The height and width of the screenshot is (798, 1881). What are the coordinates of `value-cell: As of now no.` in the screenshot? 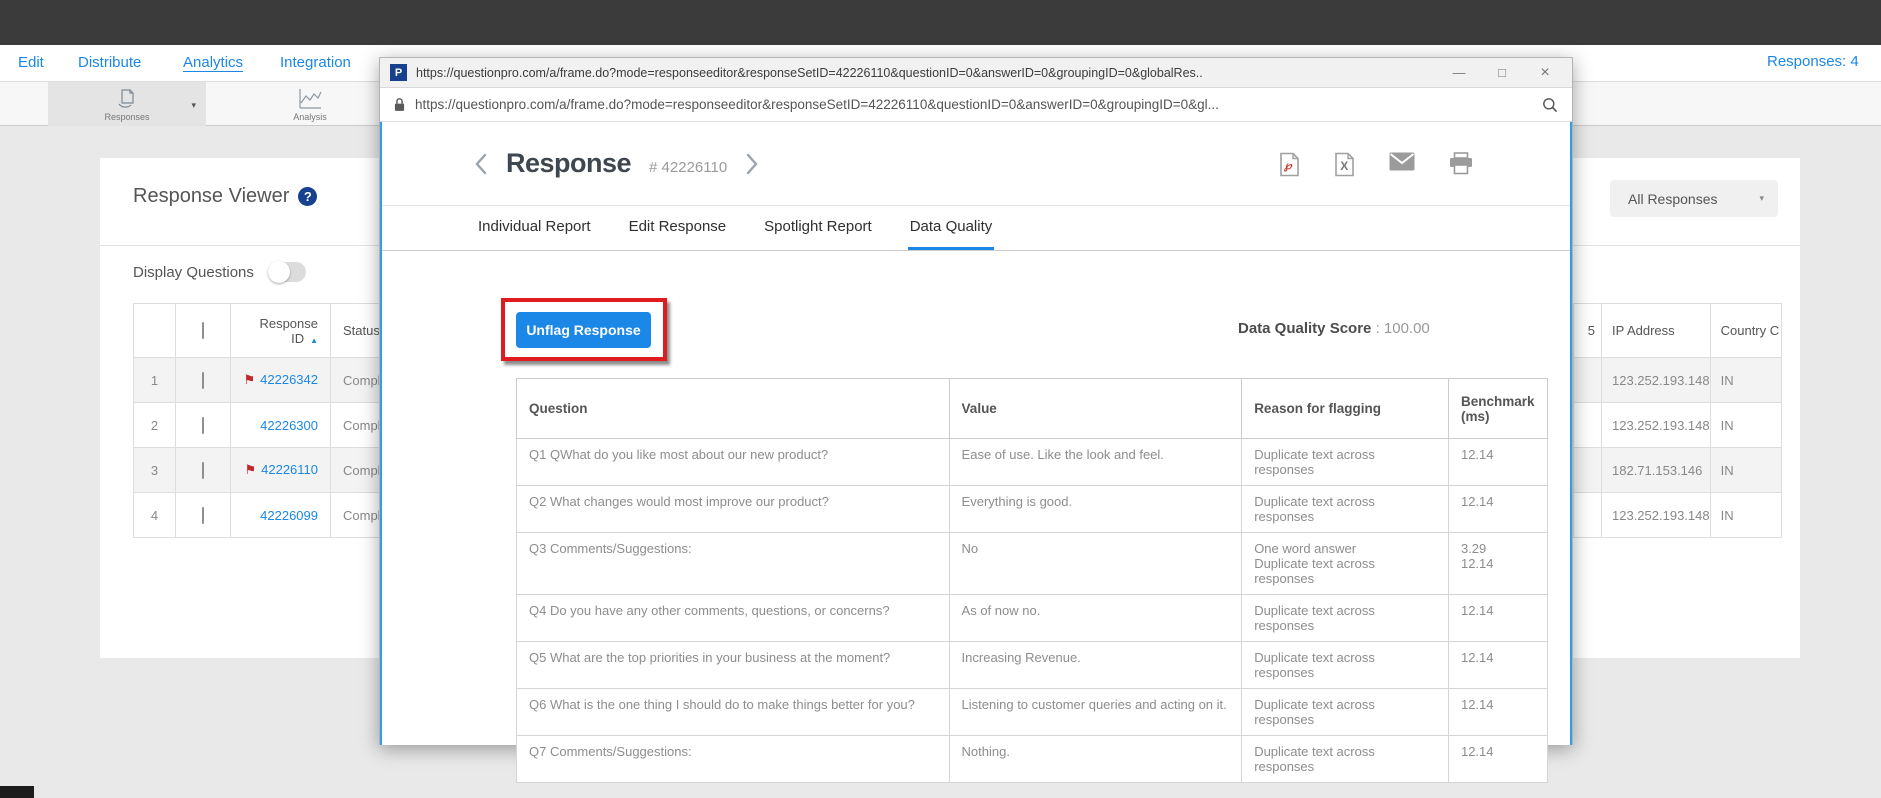 It's located at (1095, 618).